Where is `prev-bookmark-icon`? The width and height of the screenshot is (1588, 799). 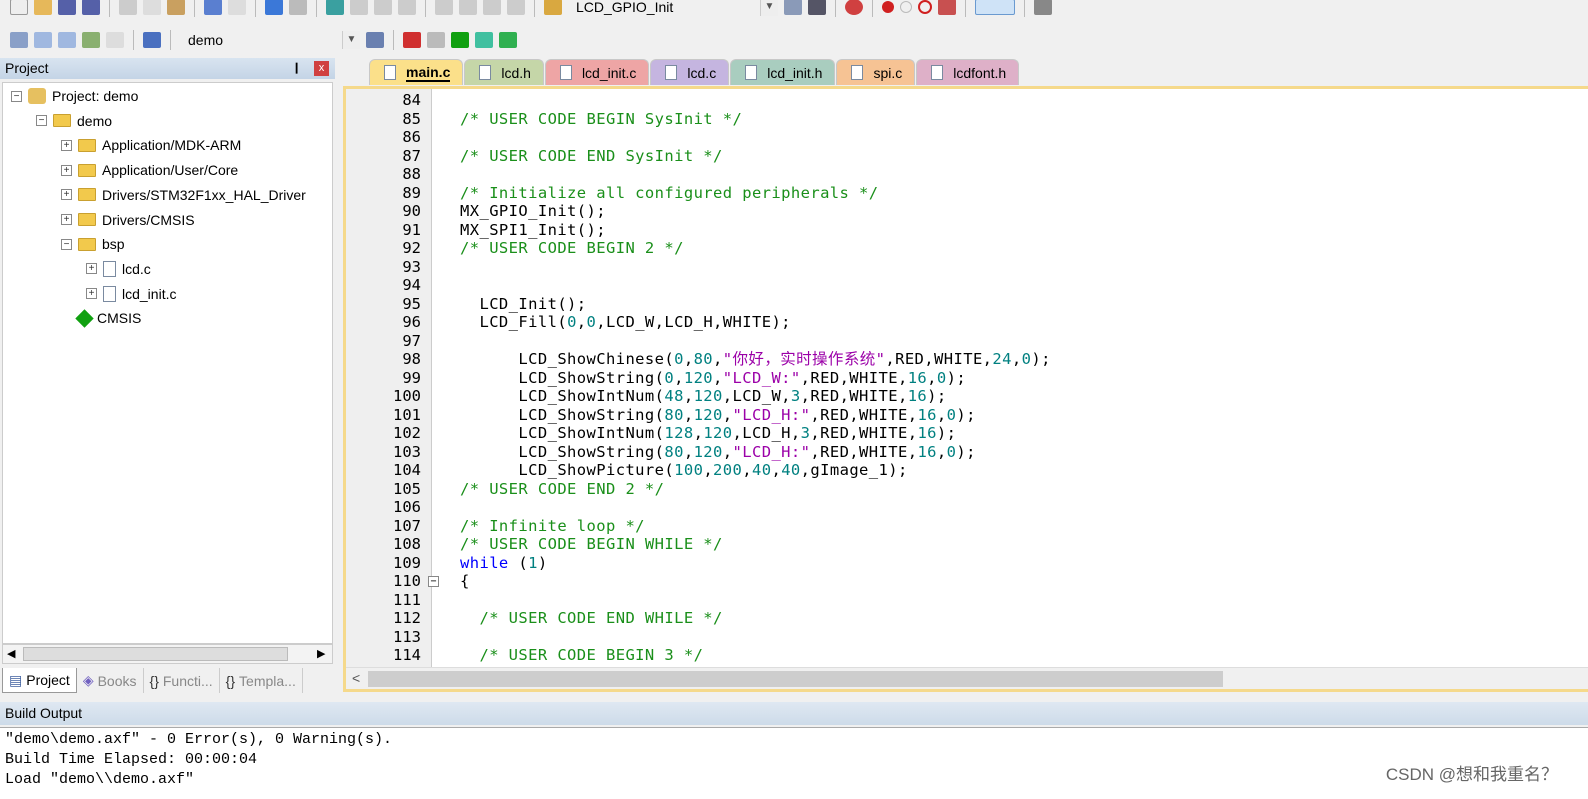 prev-bookmark-icon is located at coordinates (359, 7).